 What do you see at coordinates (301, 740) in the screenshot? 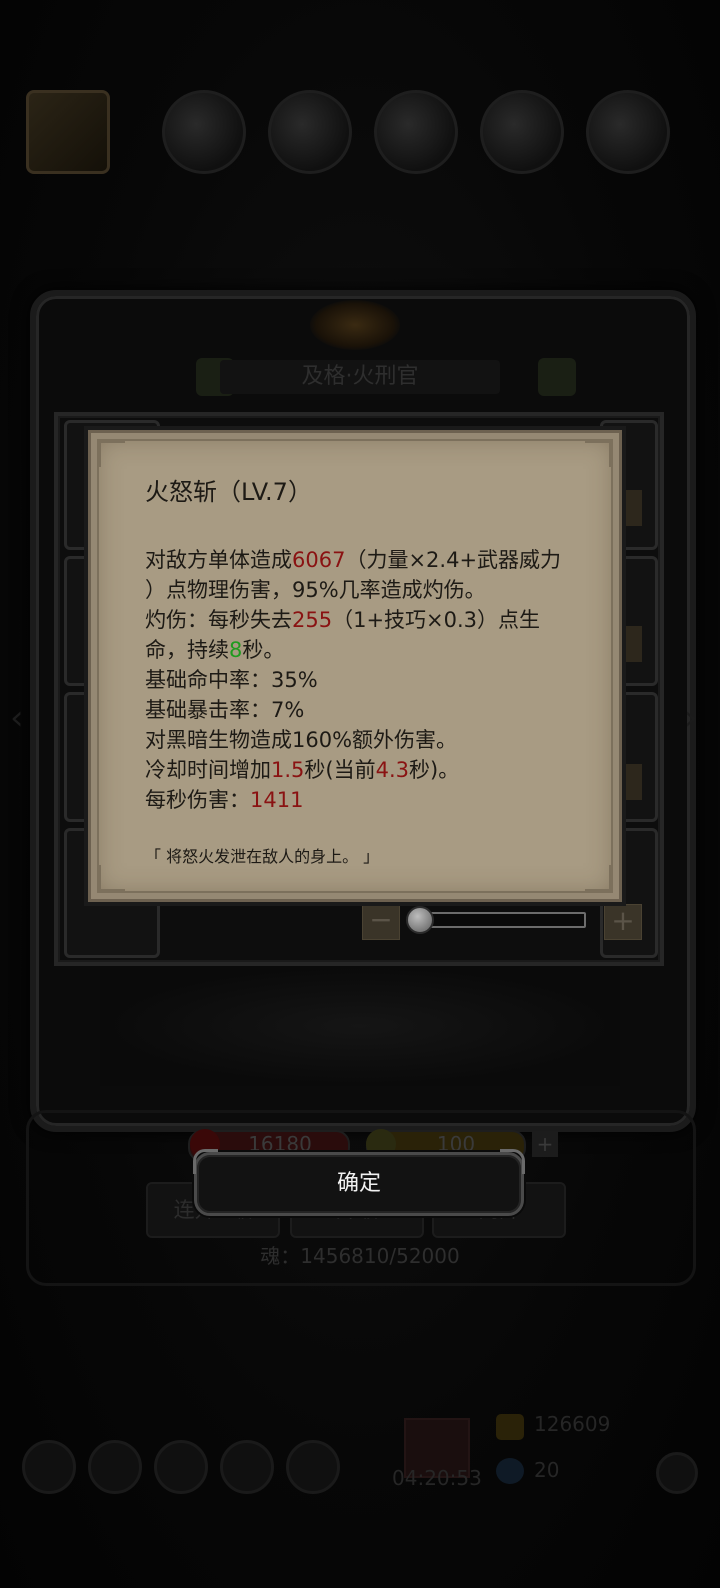
I see `dark-bonus-line: 对黑暗生物造成160%额外伤害。` at bounding box center [301, 740].